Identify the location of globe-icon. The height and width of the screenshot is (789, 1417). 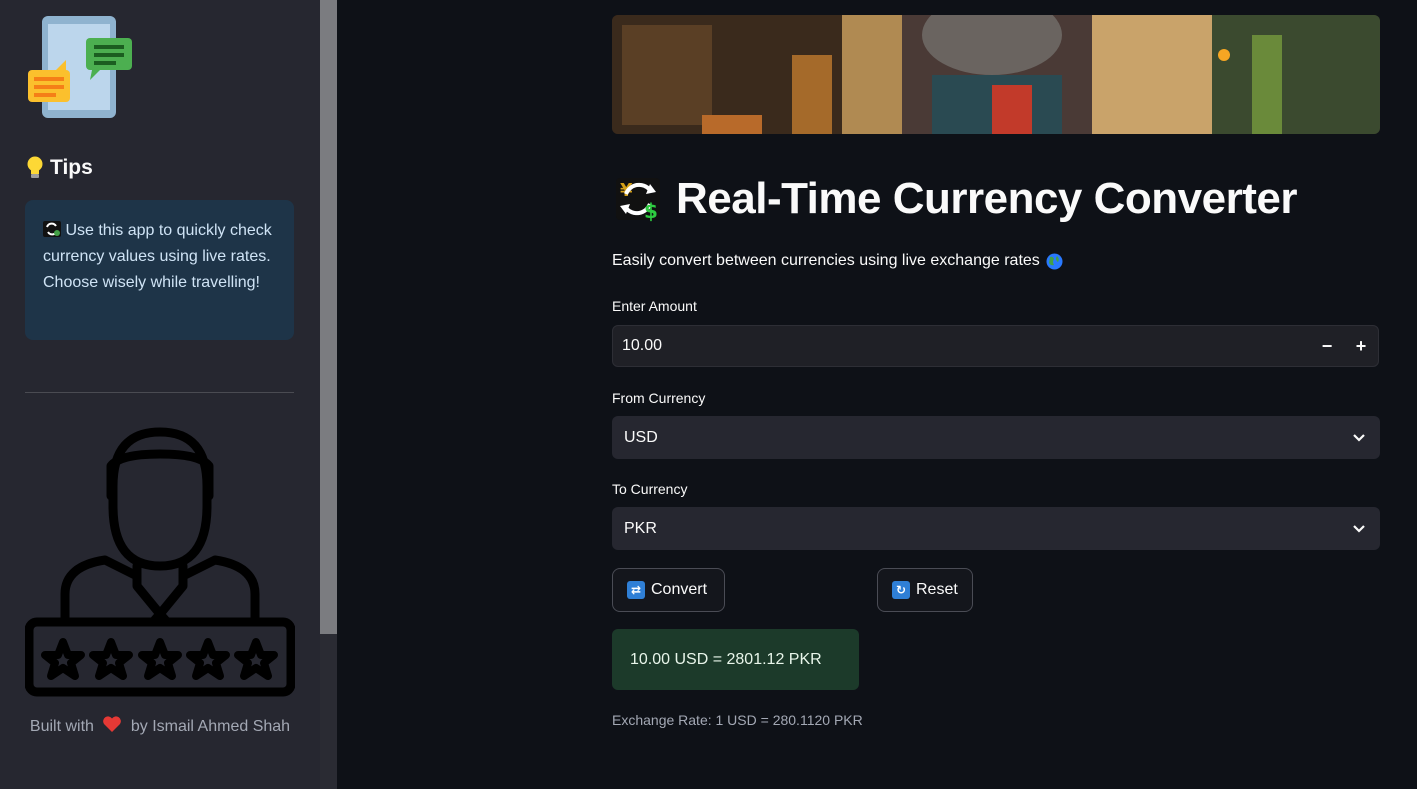
(1054, 261).